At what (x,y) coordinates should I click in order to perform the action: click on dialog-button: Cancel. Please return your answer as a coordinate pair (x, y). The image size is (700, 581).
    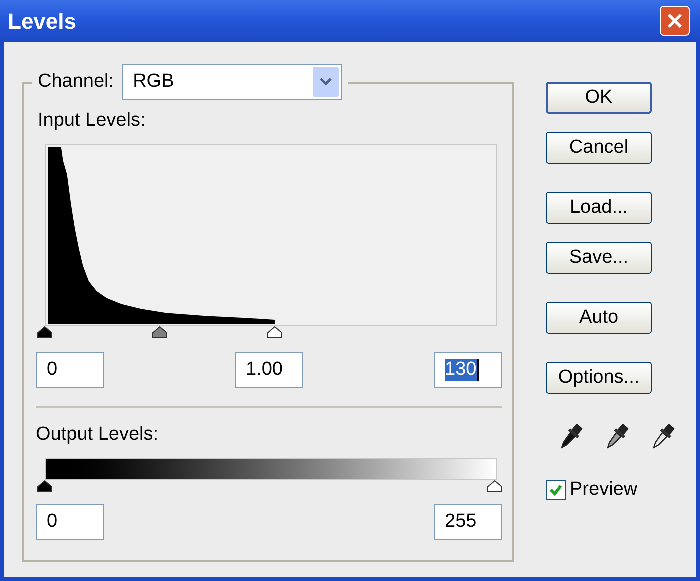
    Looking at the image, I should click on (599, 148).